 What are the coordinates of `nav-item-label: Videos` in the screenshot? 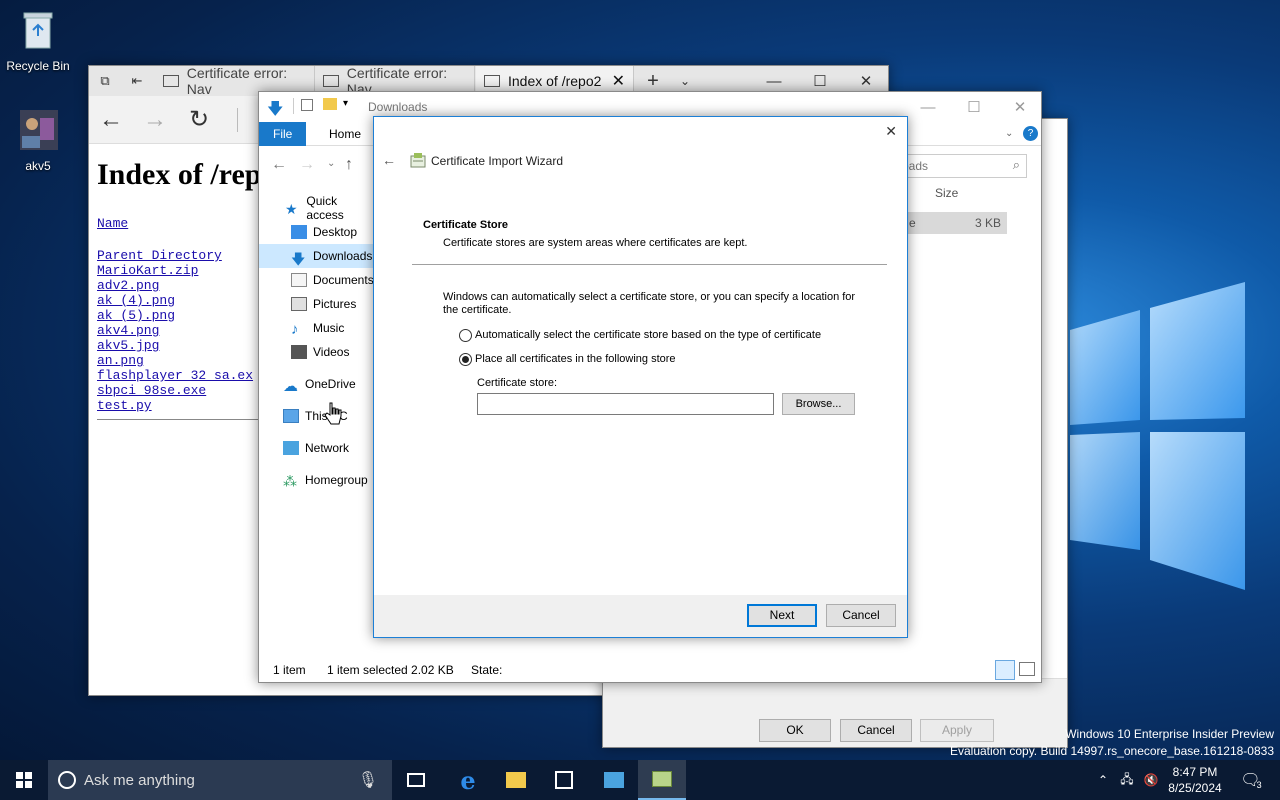 It's located at (331, 352).